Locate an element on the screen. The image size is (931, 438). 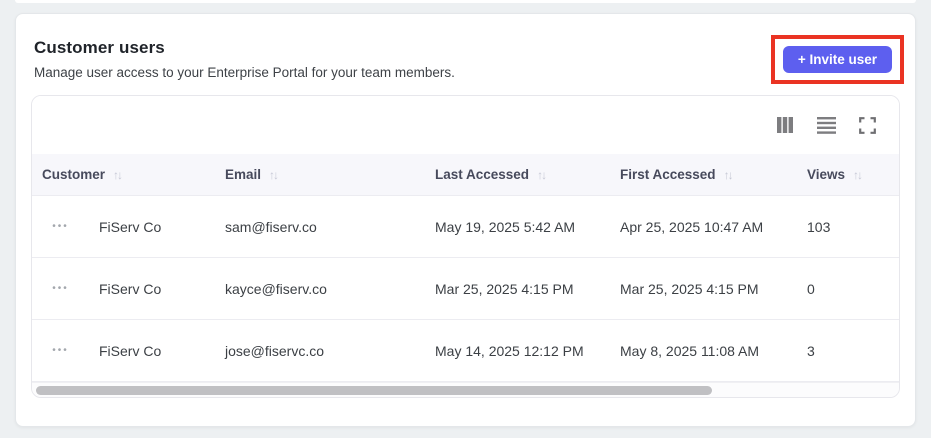
email-cell: kayce@fiserv.co is located at coordinates (276, 288).